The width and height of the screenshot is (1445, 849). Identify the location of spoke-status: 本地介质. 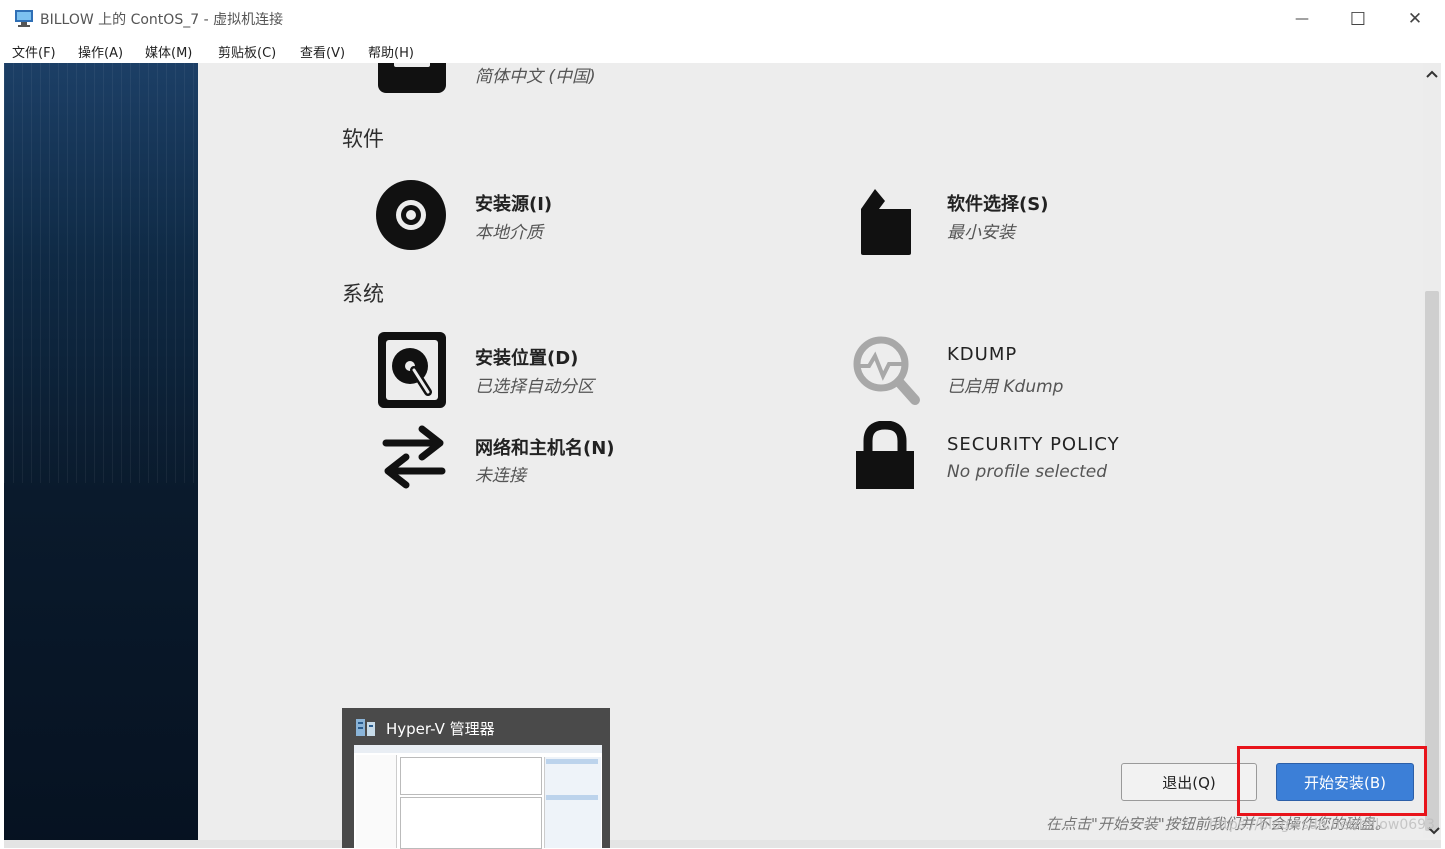
(509, 233).